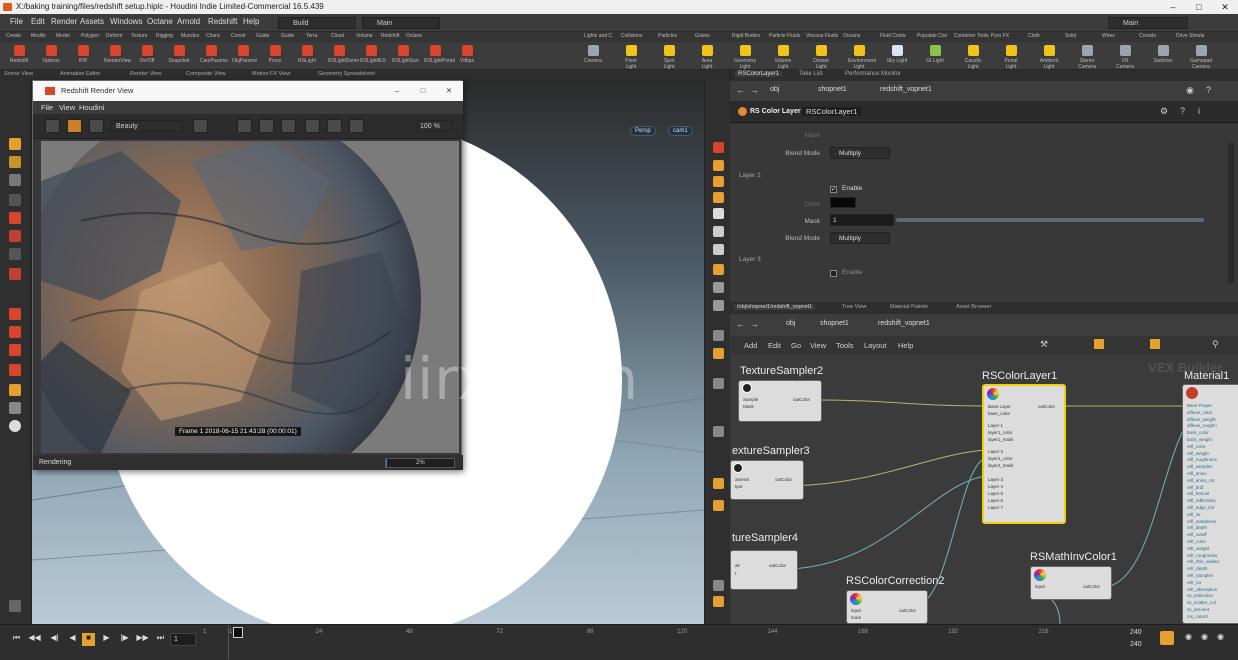 This screenshot has width=1238, height=660. I want to click on main-desktop-right-combo: Main, so click(1148, 23).